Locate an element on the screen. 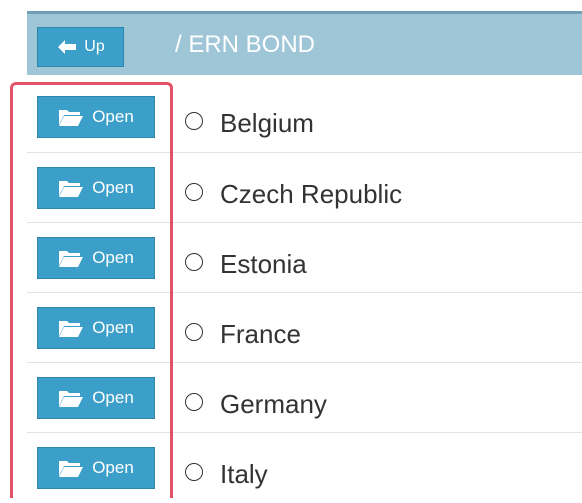 The width and height of the screenshot is (582, 503). country-name: Italy is located at coordinates (244, 474).